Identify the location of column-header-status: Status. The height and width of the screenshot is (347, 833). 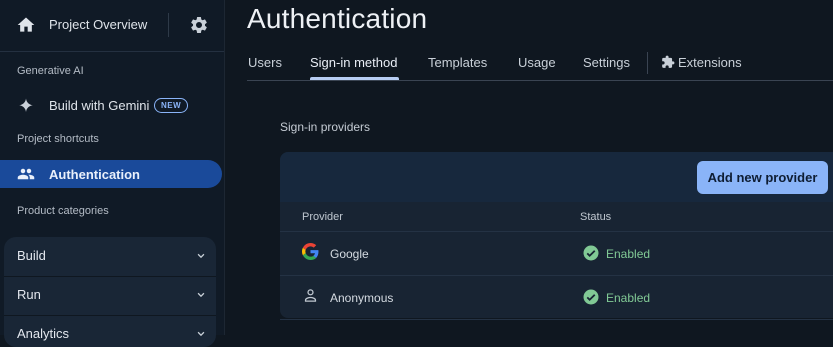
(596, 217).